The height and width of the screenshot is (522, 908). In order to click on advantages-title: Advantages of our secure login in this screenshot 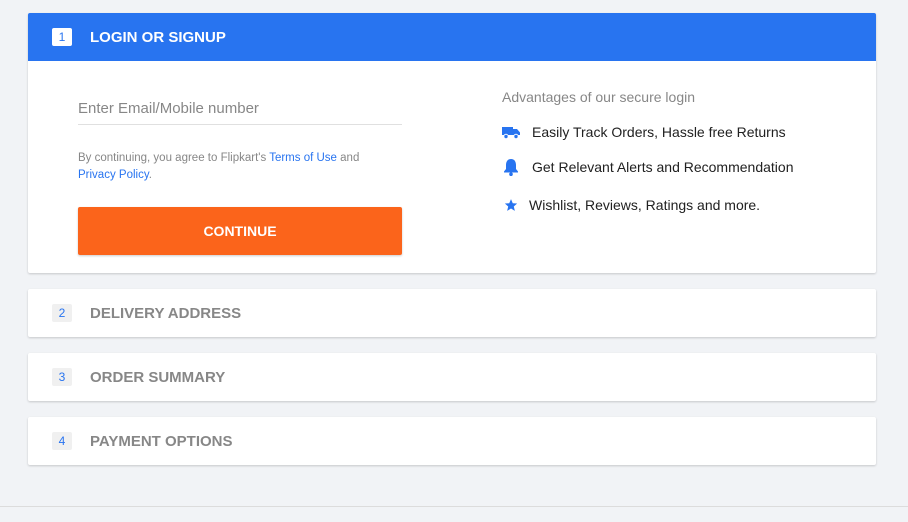, I will do `click(599, 97)`.